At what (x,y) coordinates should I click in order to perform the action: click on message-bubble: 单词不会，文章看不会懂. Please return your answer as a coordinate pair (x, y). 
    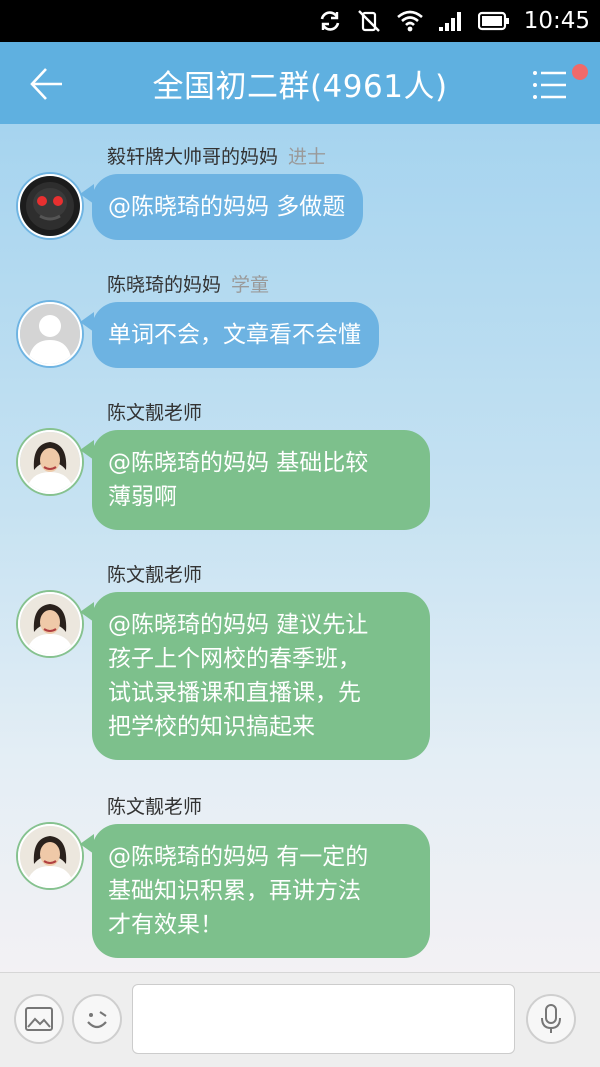
    Looking at the image, I should click on (229, 335).